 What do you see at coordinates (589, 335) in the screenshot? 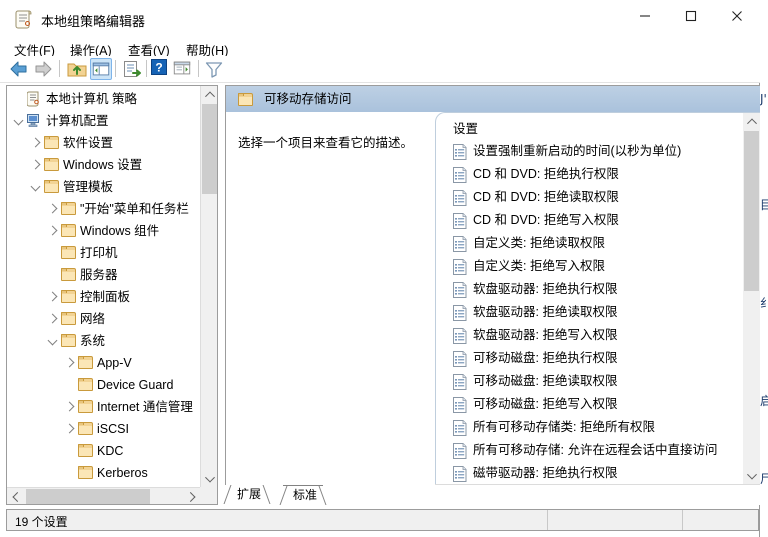
I see `settings-list-item: 软盘驱动器: 拒绝写入权限` at bounding box center [589, 335].